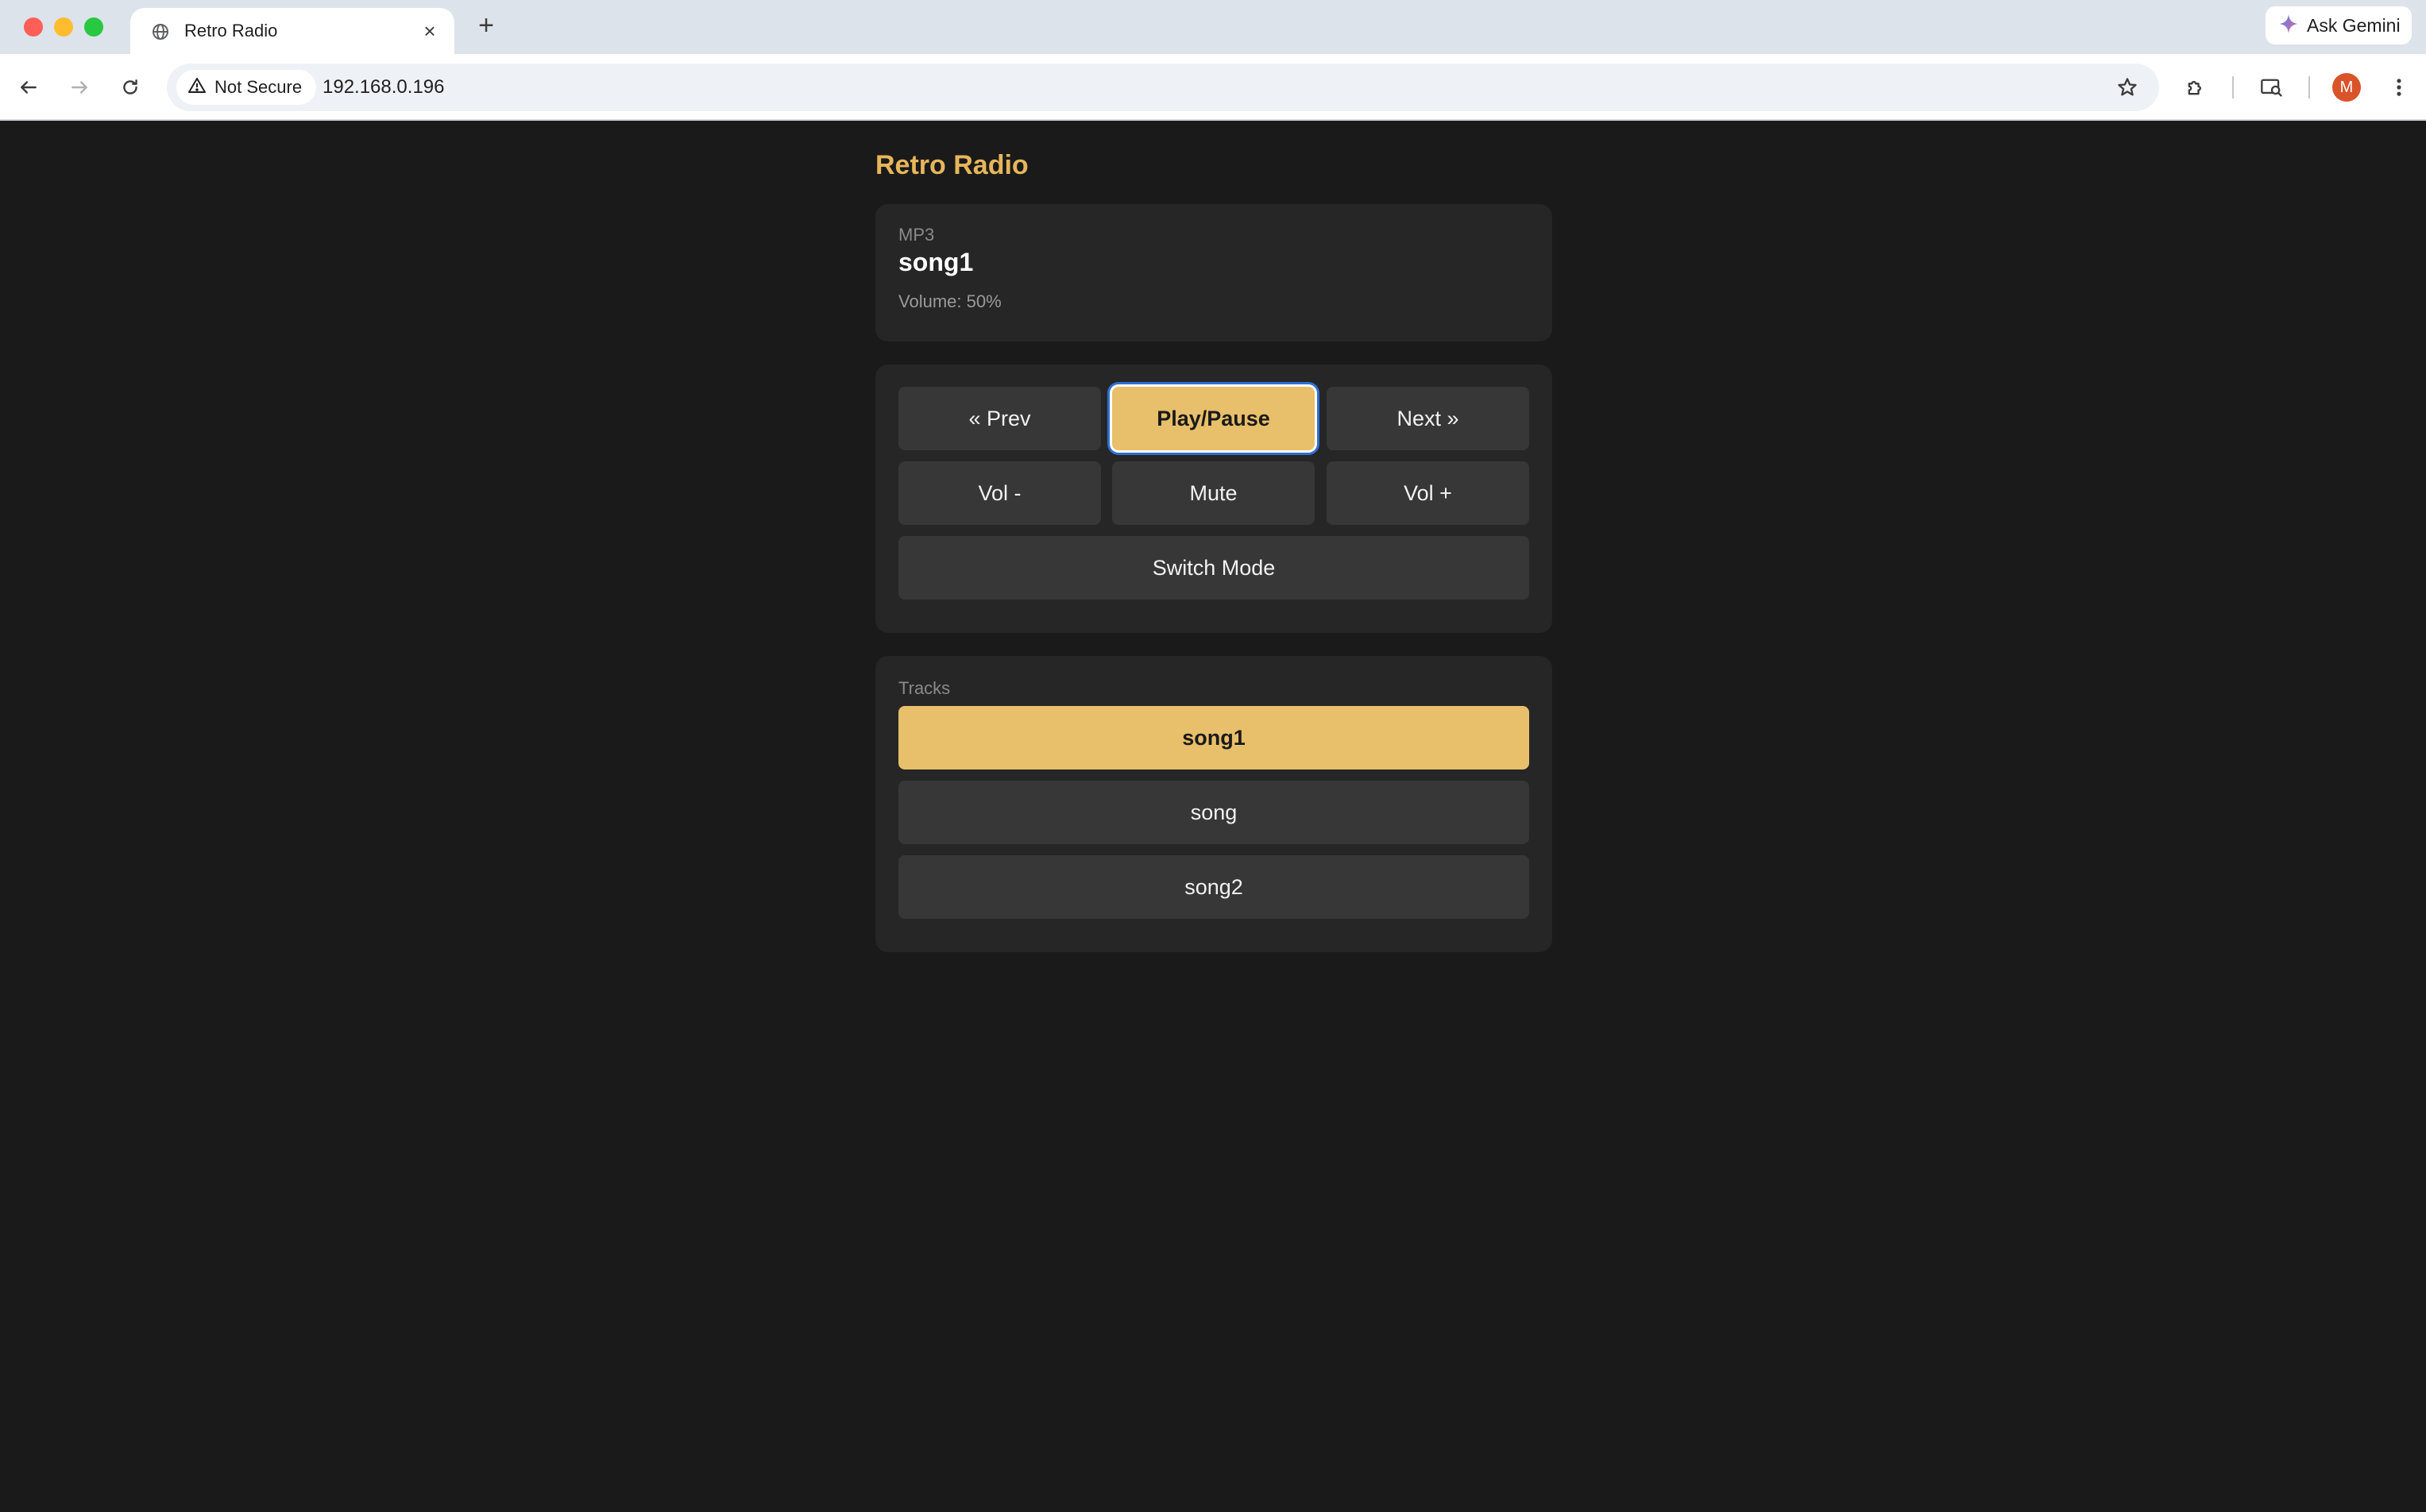 Image resolution: width=2426 pixels, height=1512 pixels. Describe the element at coordinates (33, 27) in the screenshot. I see `window-close-button` at that location.